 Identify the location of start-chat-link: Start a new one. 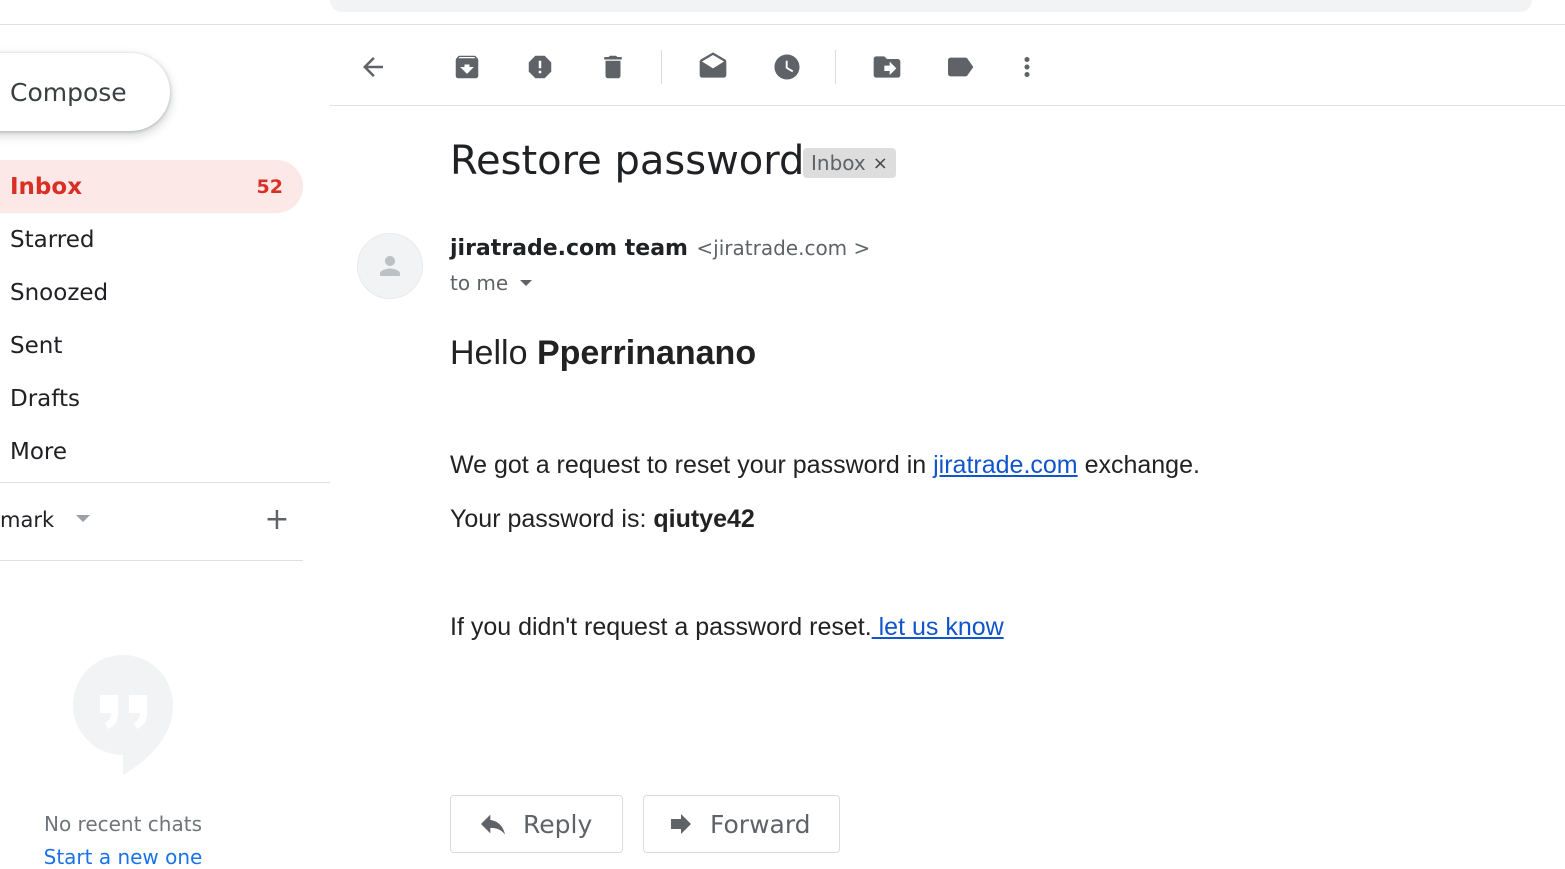
(123, 857).